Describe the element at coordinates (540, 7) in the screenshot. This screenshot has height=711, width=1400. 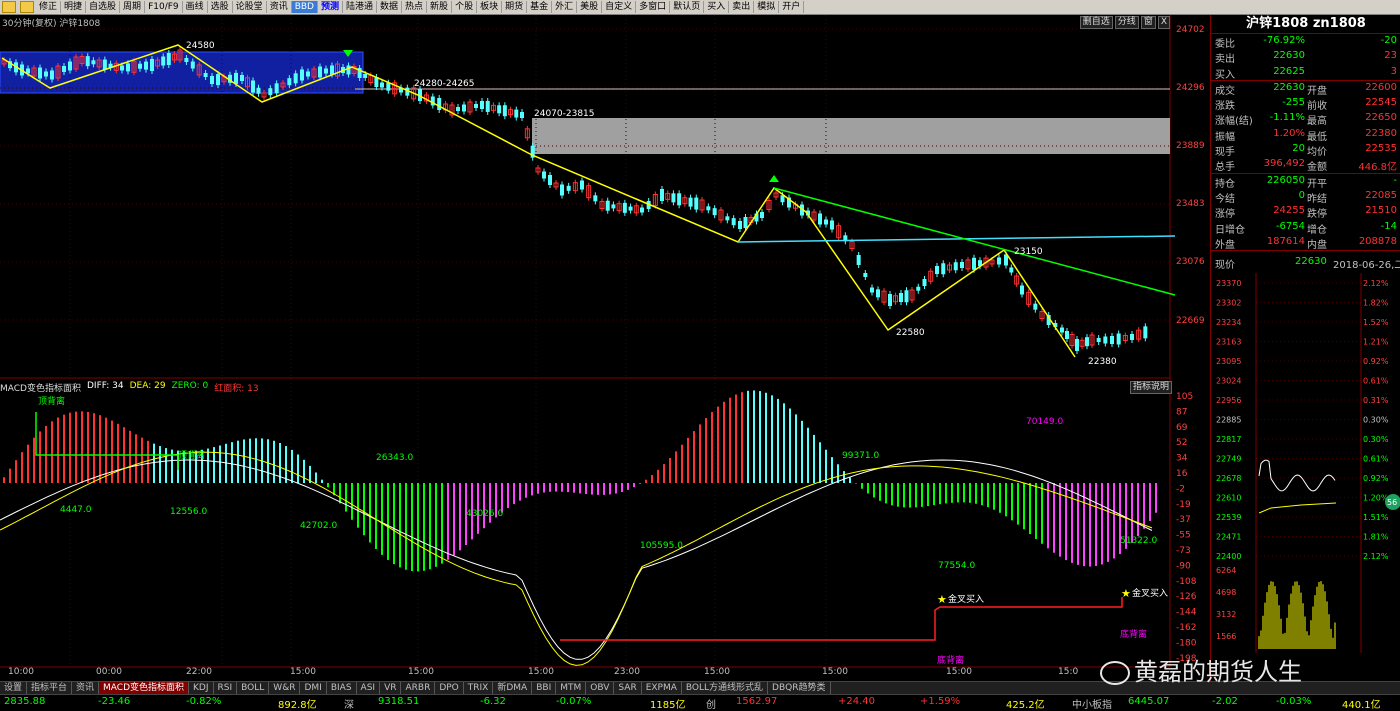
I see `toolbar-button: 基金` at that location.